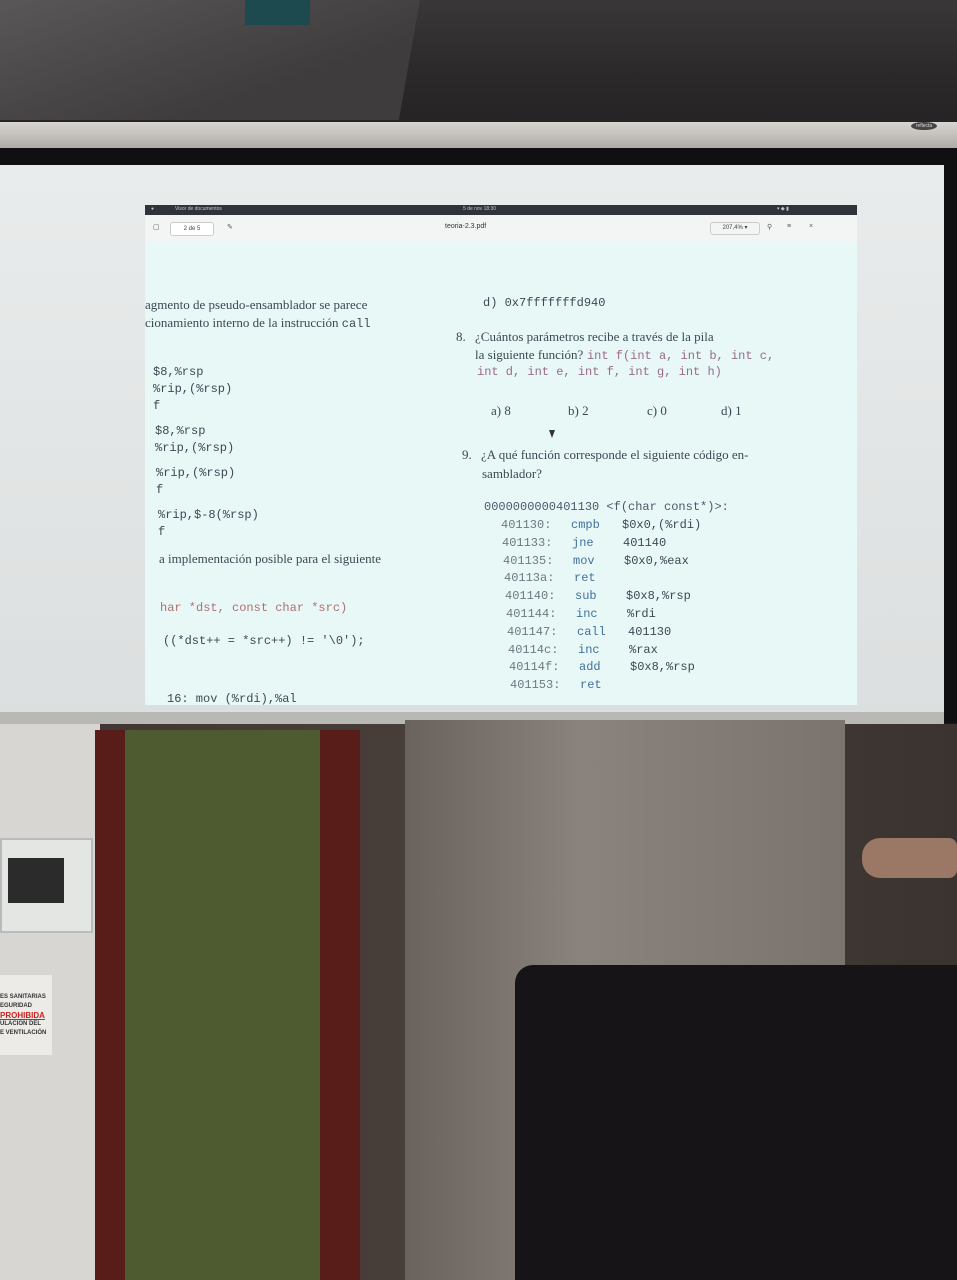  Describe the element at coordinates (811, 226) in the screenshot. I see `close-icon: ×` at that location.